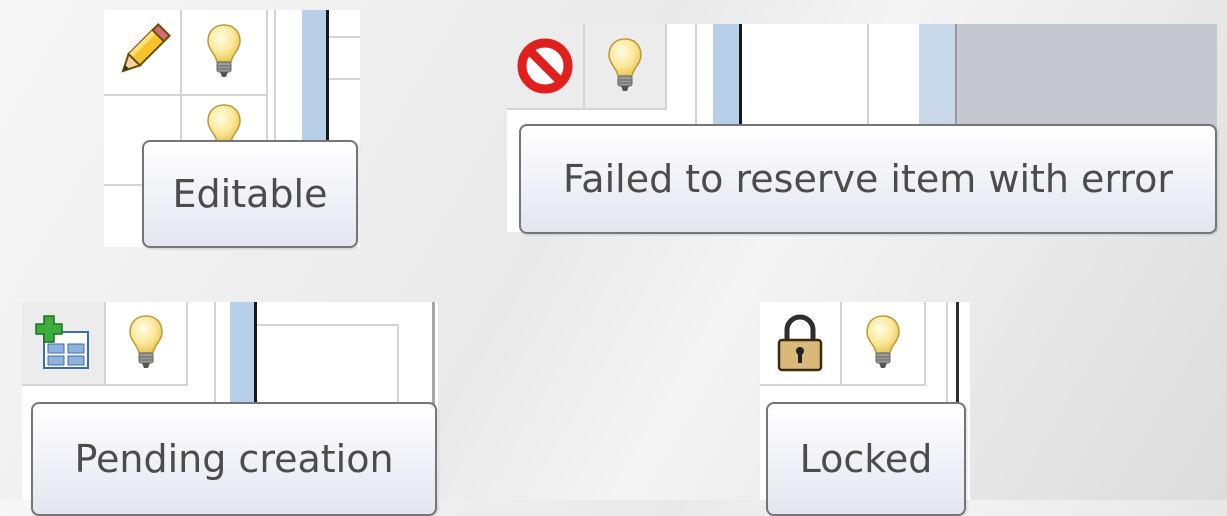 This screenshot has height=516, width=1227. I want to click on status-cell-failed, so click(546, 67).